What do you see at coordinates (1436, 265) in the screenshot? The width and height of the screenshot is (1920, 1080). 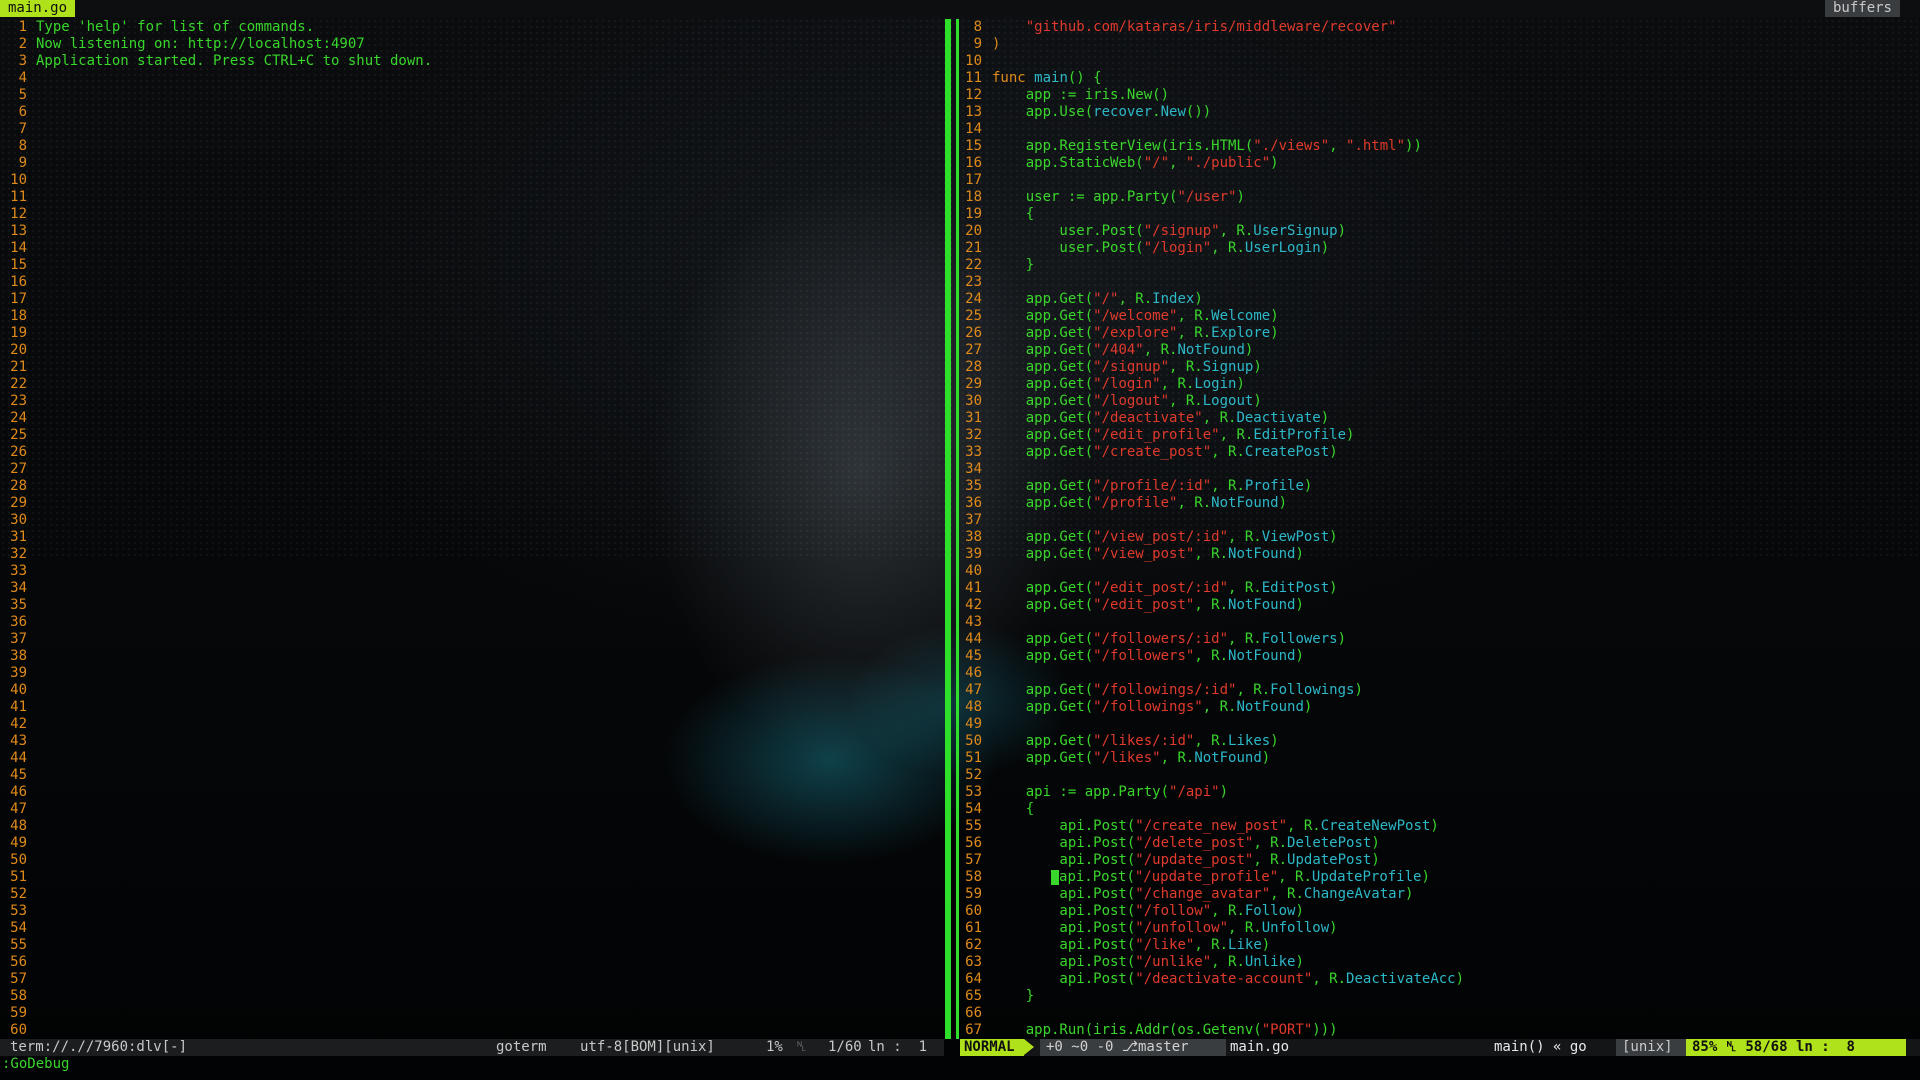 I see `code-line: 22 }` at bounding box center [1436, 265].